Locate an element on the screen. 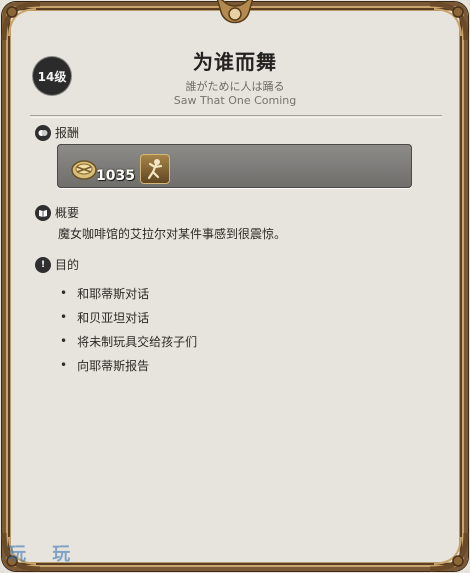  quest-title: 为谁而舞 is located at coordinates (235, 62).